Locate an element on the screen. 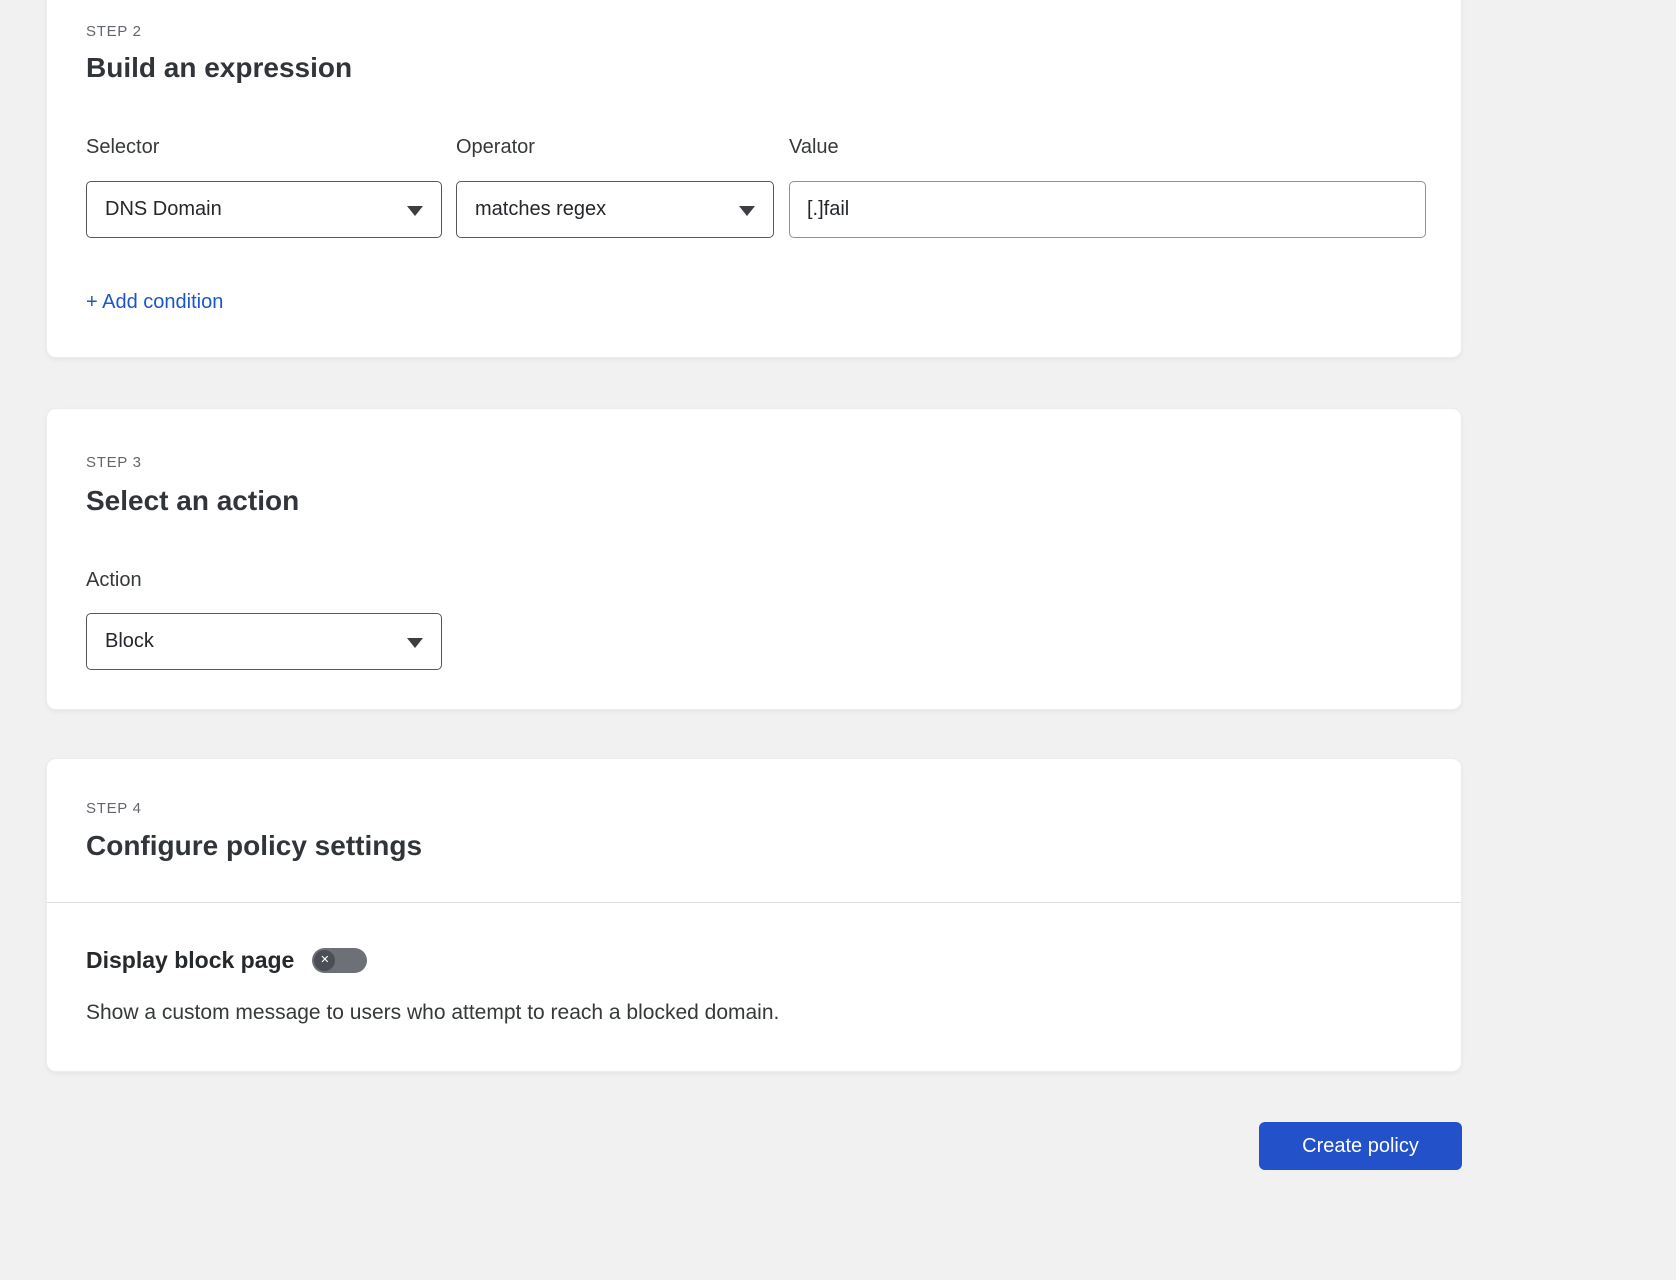 The width and height of the screenshot is (1676, 1280). value-input is located at coordinates (1107, 209).